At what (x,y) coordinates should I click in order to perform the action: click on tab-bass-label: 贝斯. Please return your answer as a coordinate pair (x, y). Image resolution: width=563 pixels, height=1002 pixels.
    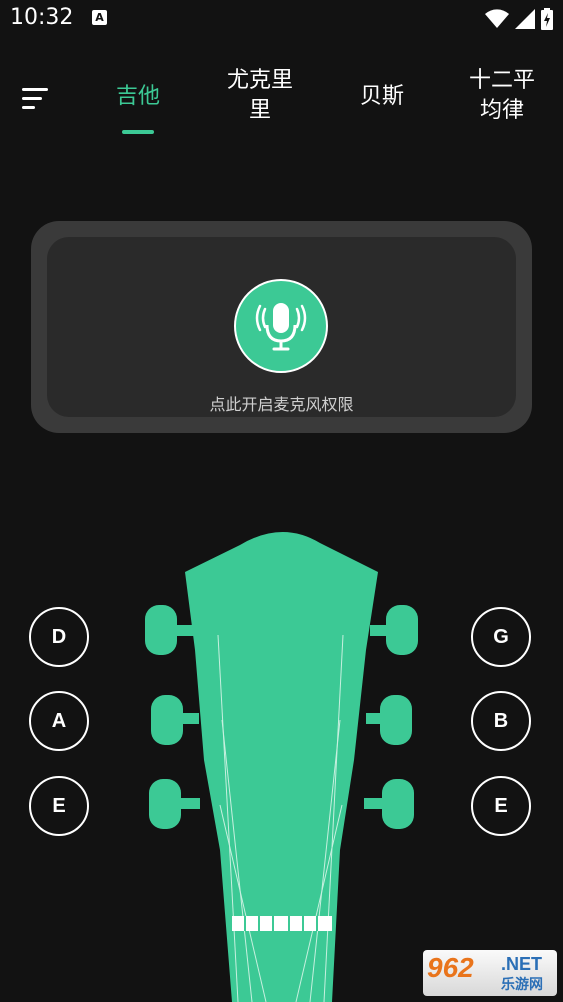
    Looking at the image, I should click on (381, 96).